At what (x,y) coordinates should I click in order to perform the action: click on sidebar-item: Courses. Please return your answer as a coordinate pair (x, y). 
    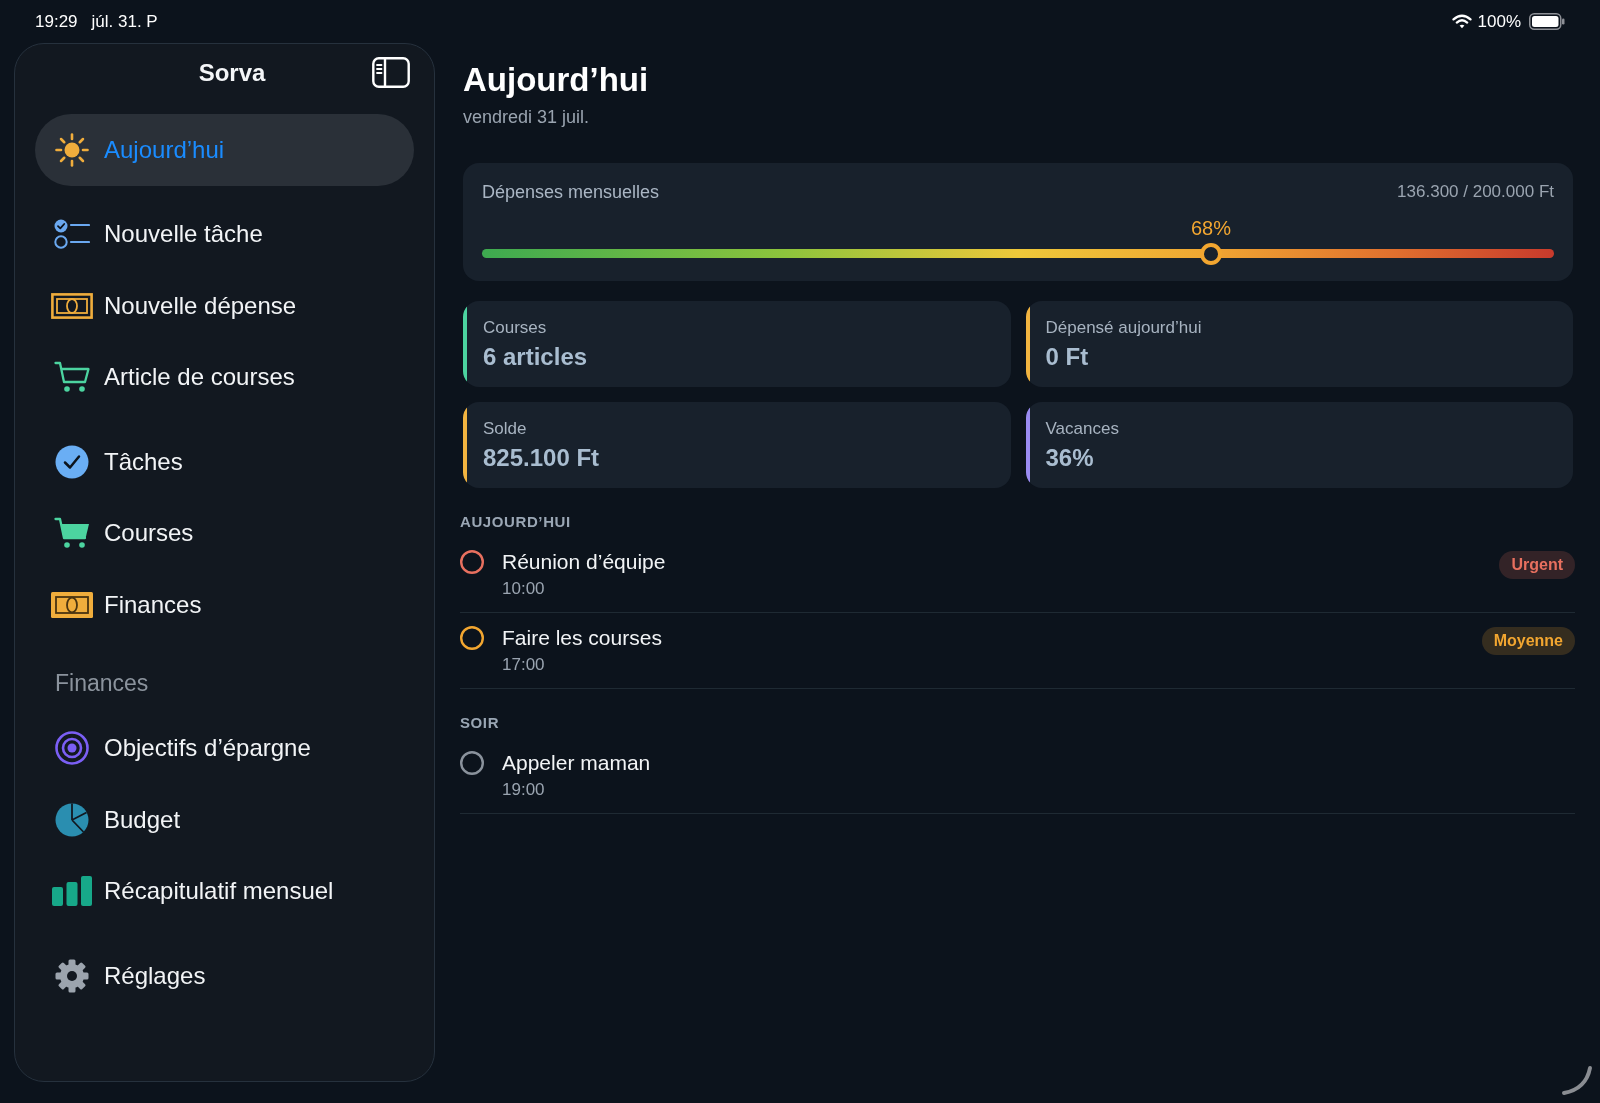
    Looking at the image, I should click on (125, 533).